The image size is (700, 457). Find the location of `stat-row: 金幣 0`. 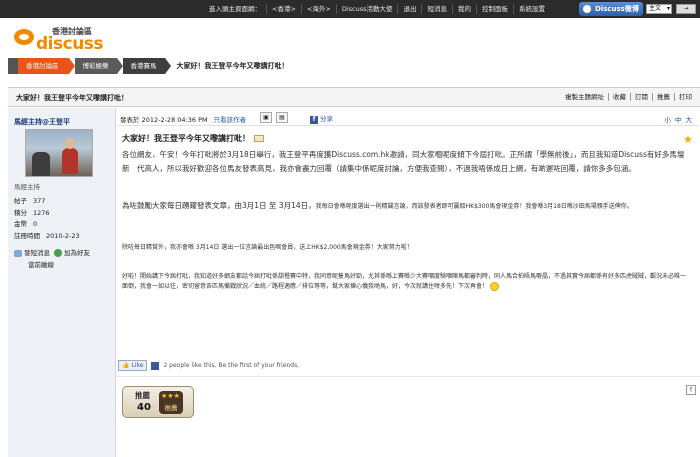

stat-row: 金幣 0 is located at coordinates (47, 225).